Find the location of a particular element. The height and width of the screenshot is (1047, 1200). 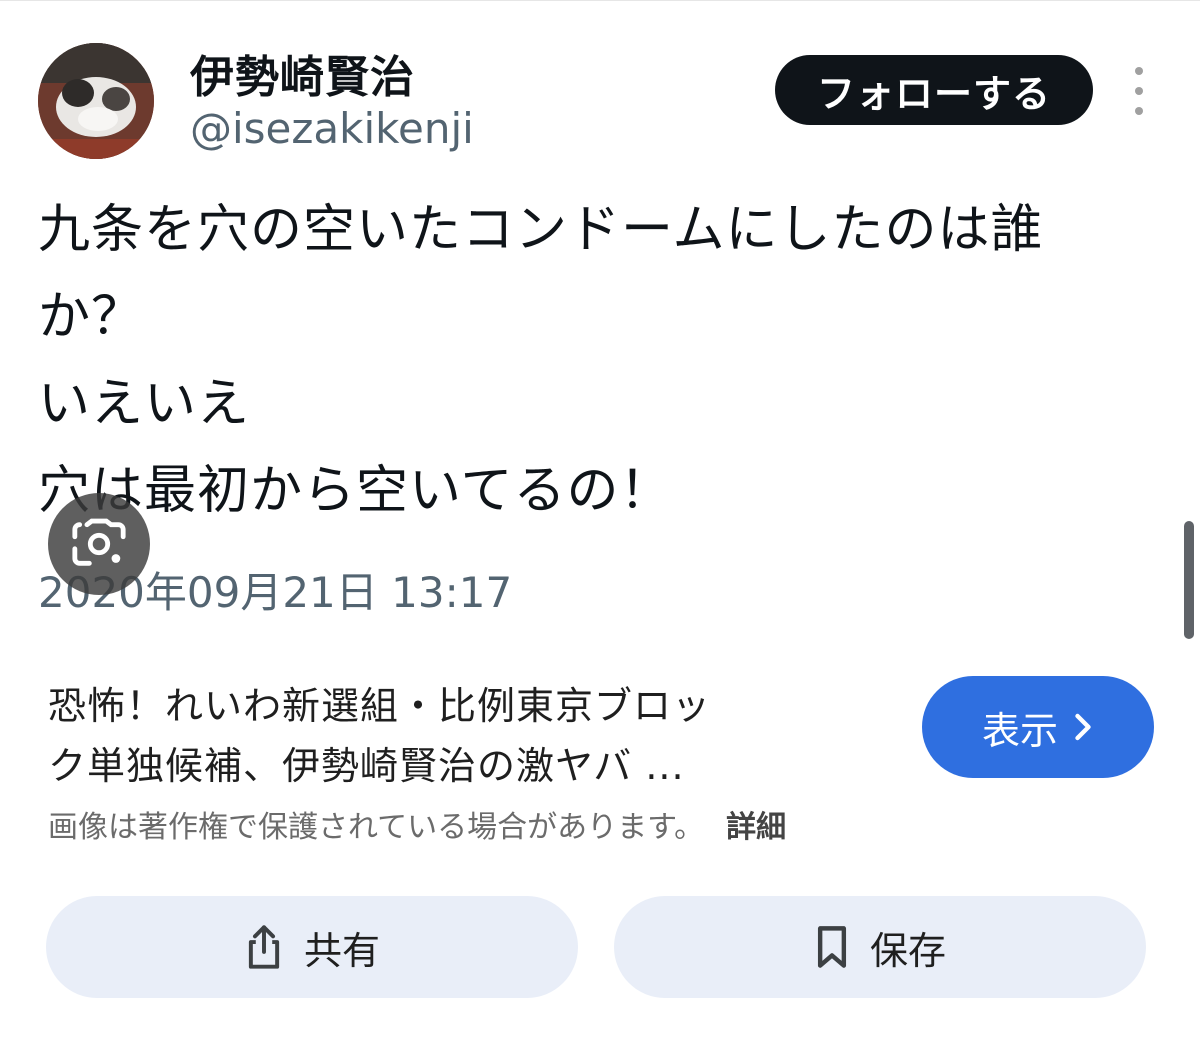

tweet-text-line: か？ is located at coordinates (91, 317).